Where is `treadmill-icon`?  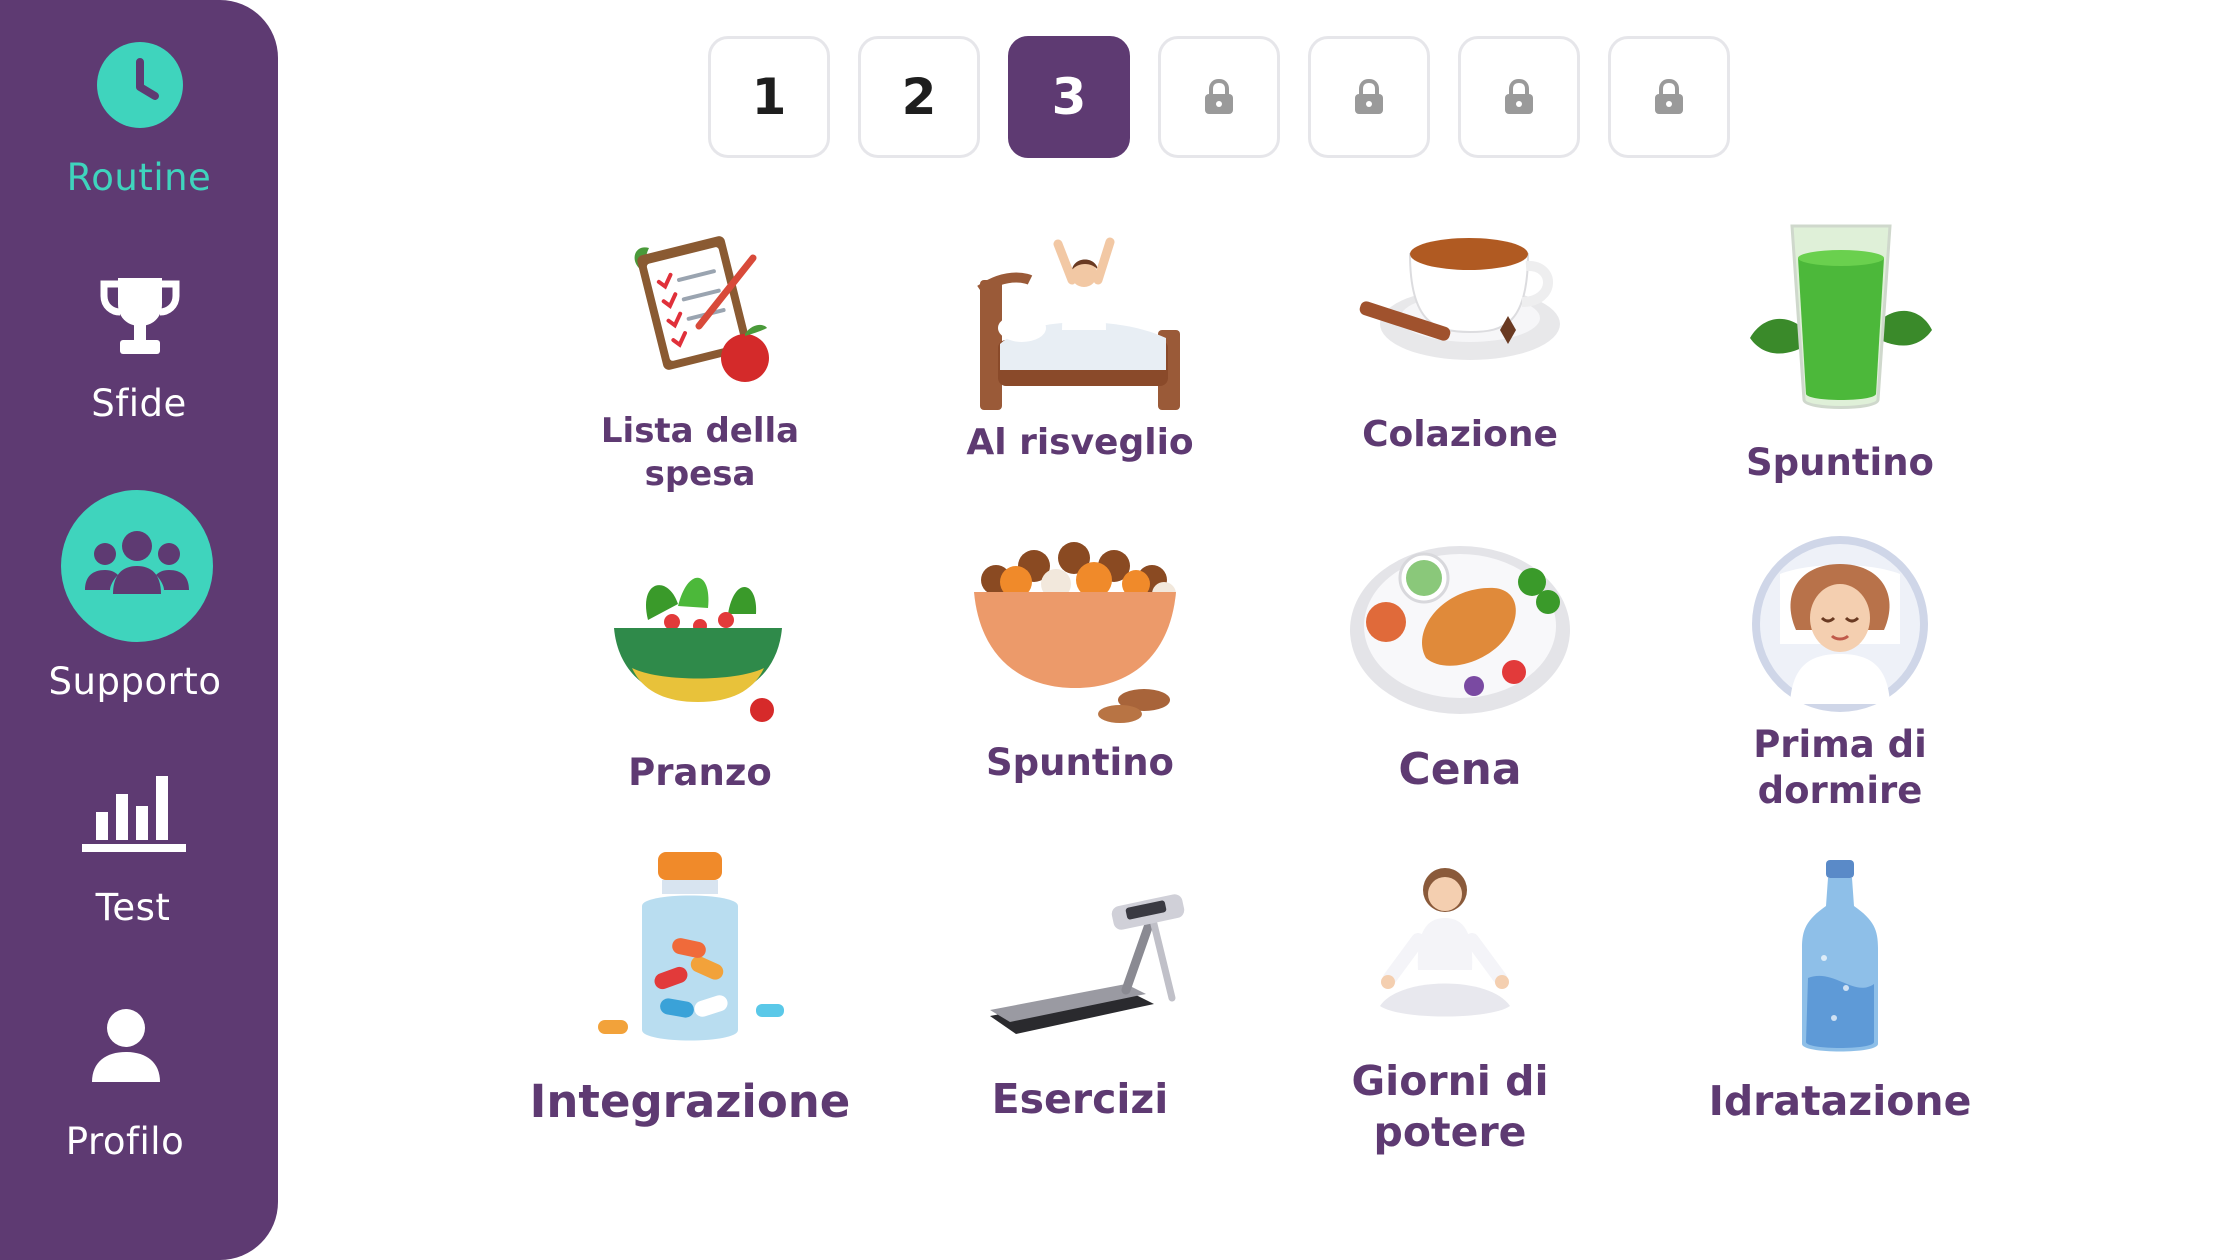
treadmill-icon is located at coordinates (1087, 964).